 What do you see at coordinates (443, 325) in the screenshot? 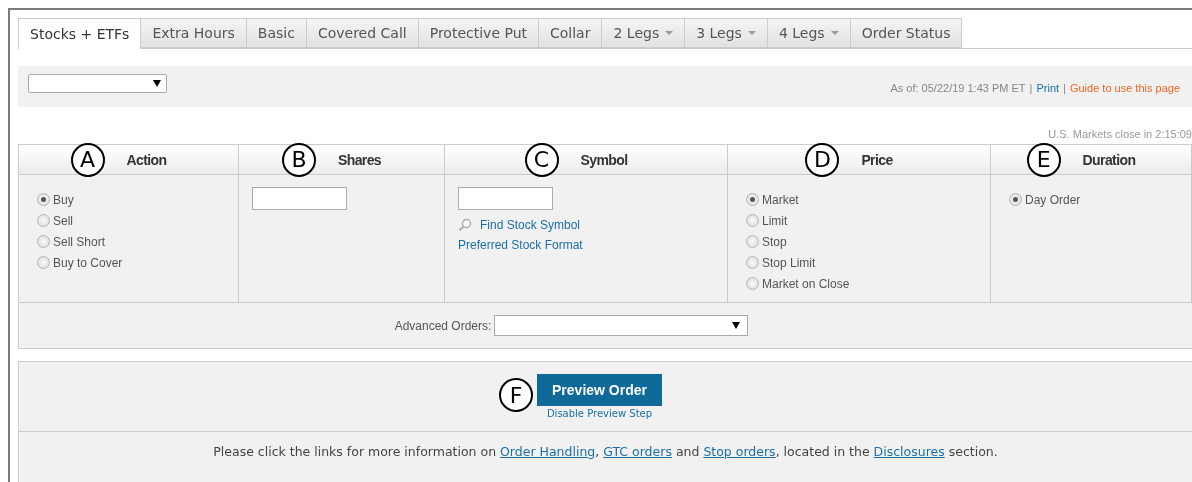
I see `advanced-orders-label: Advanced Orders:` at bounding box center [443, 325].